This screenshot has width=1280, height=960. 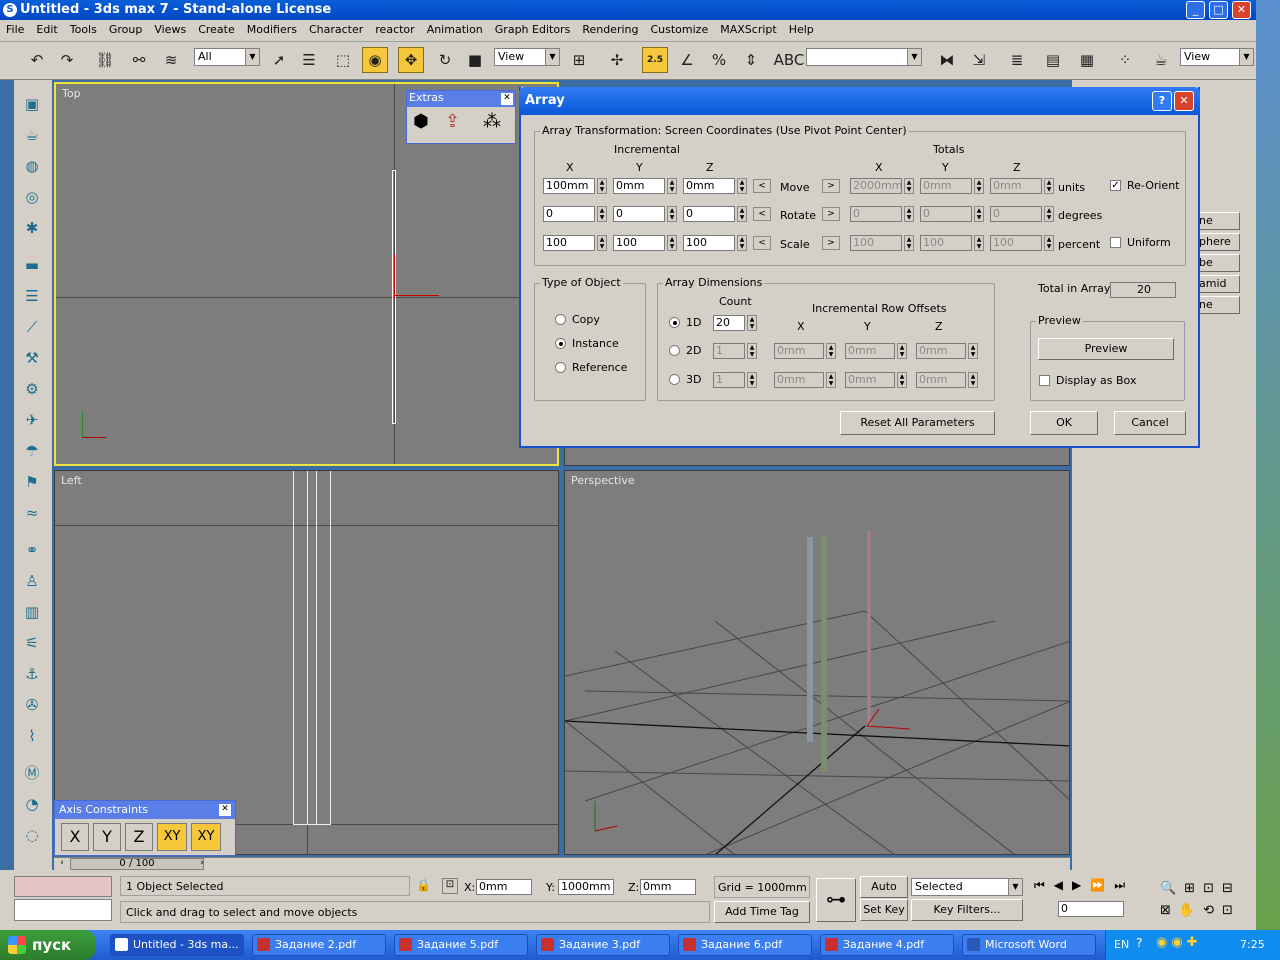 I want to click on maxscript-input-mini, so click(x=63, y=910).